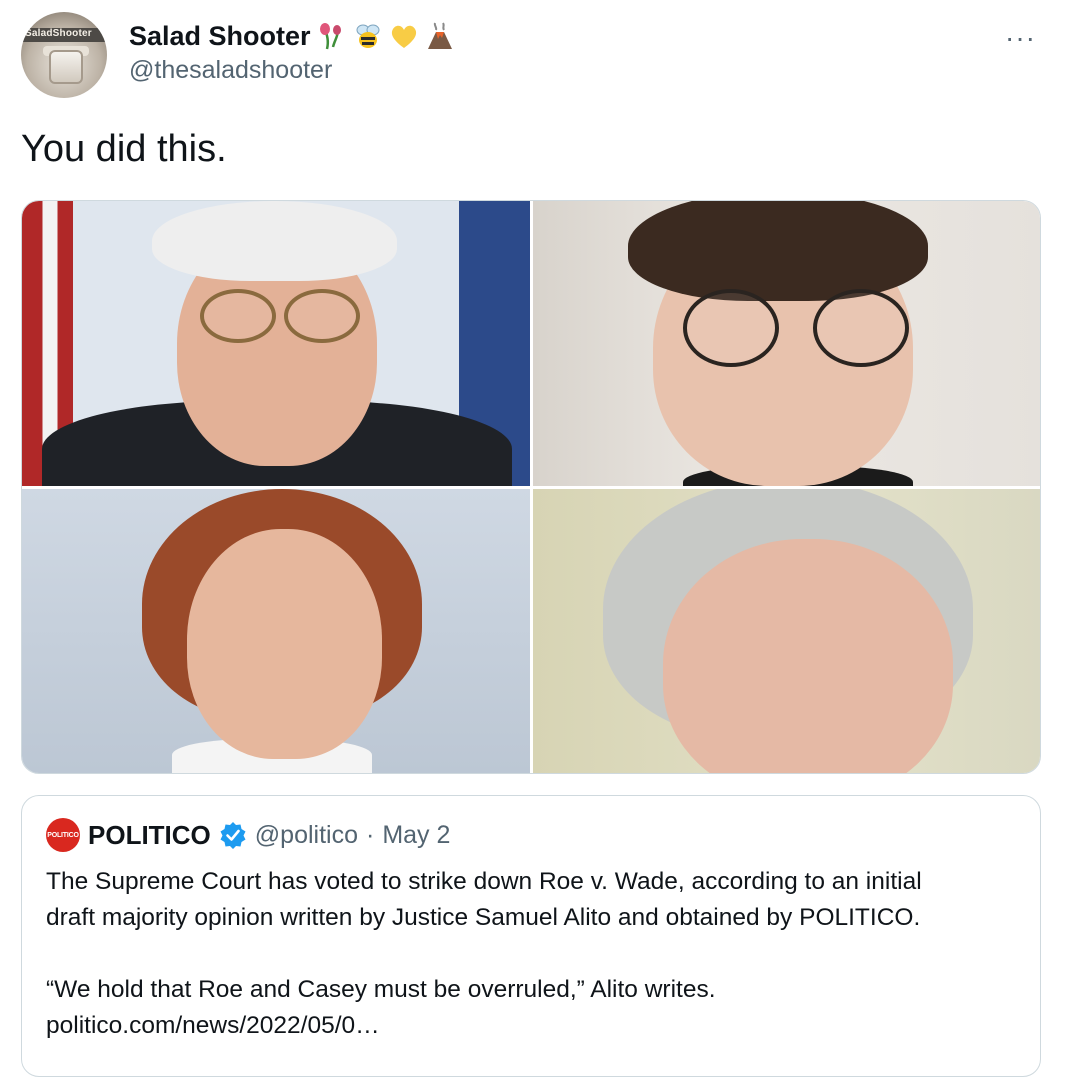 Image resolution: width=1066 pixels, height=1077 pixels. I want to click on politico-avatar: POLITICO, so click(63, 835).